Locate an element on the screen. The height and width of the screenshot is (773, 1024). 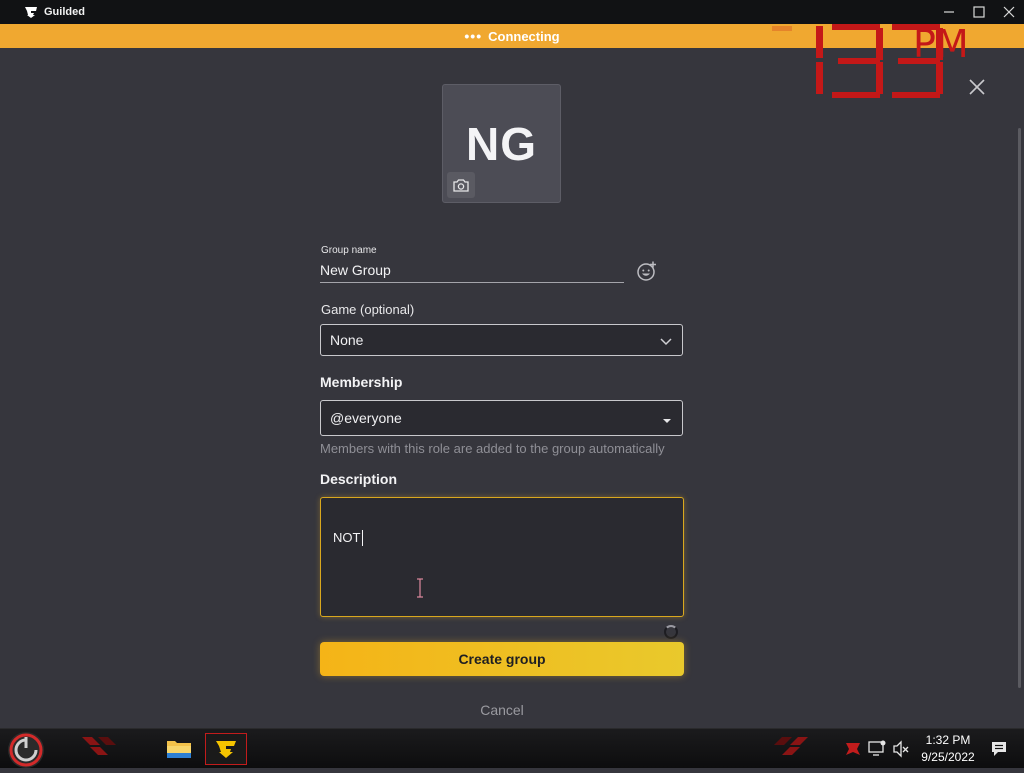
game-select: None is located at coordinates (501, 340).